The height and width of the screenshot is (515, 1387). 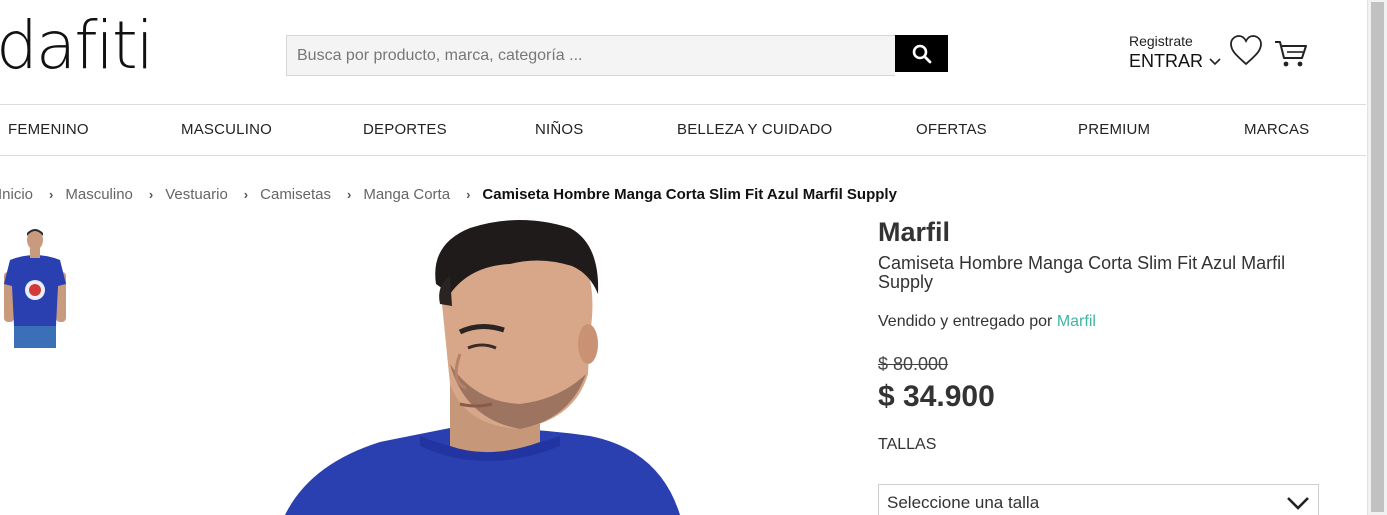 I want to click on nav-item-ofertas: OFERTAS, so click(x=951, y=130).